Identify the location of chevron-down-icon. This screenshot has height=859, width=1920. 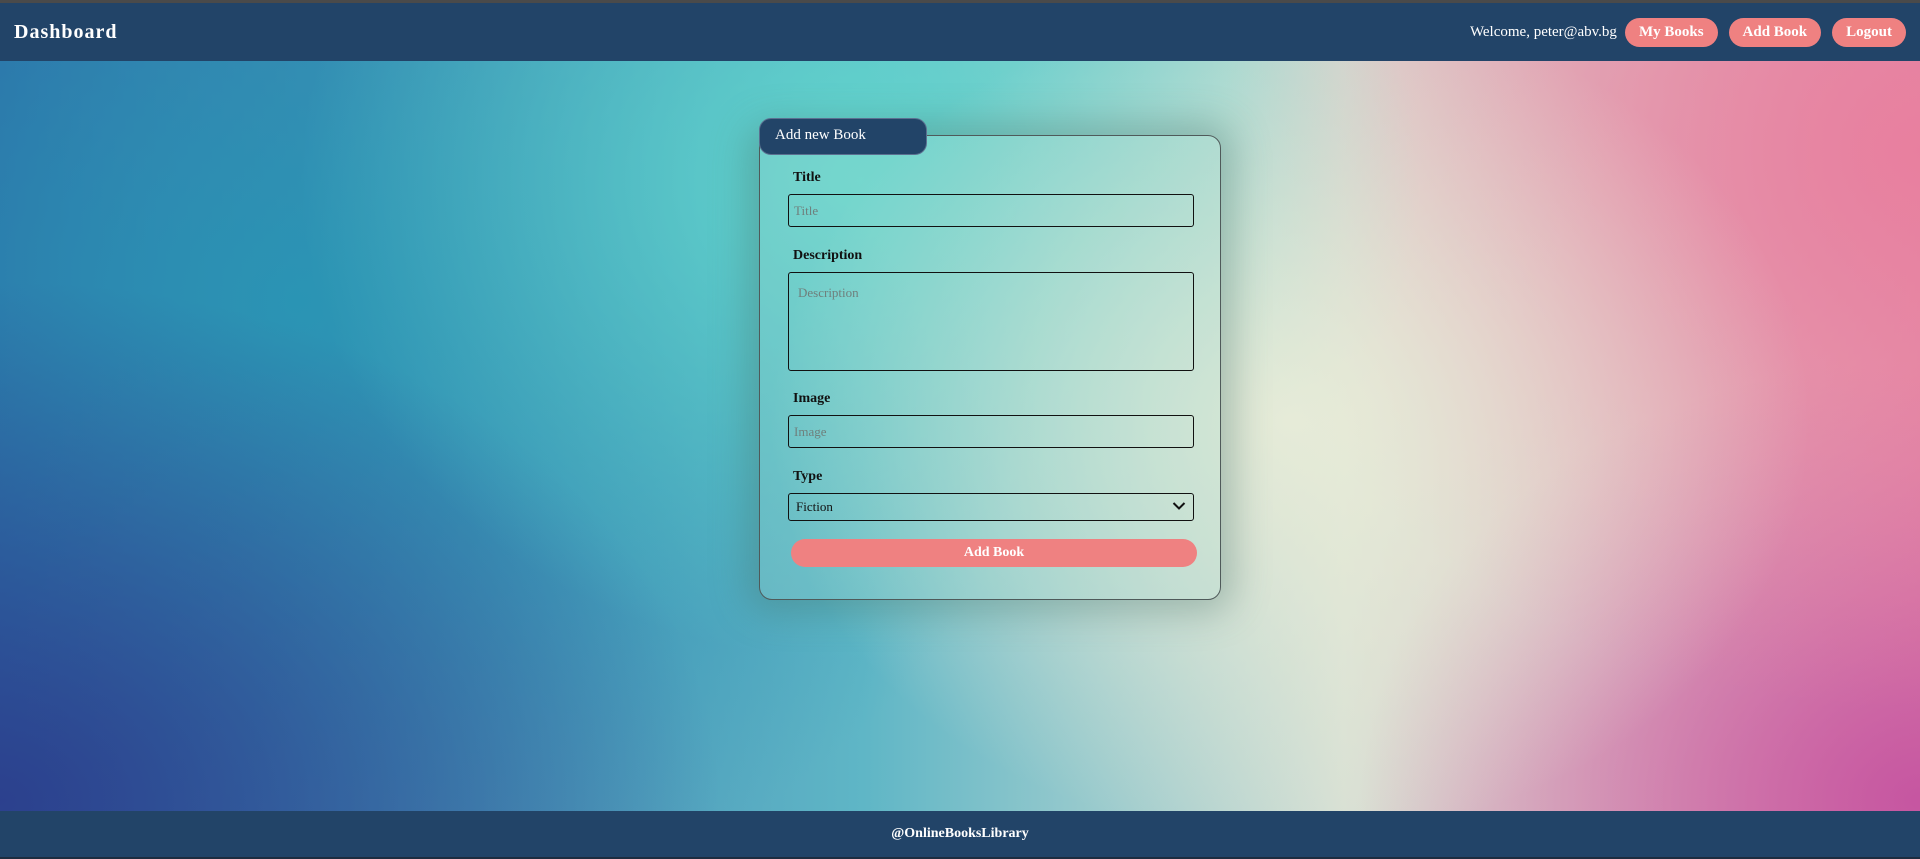
(1179, 507).